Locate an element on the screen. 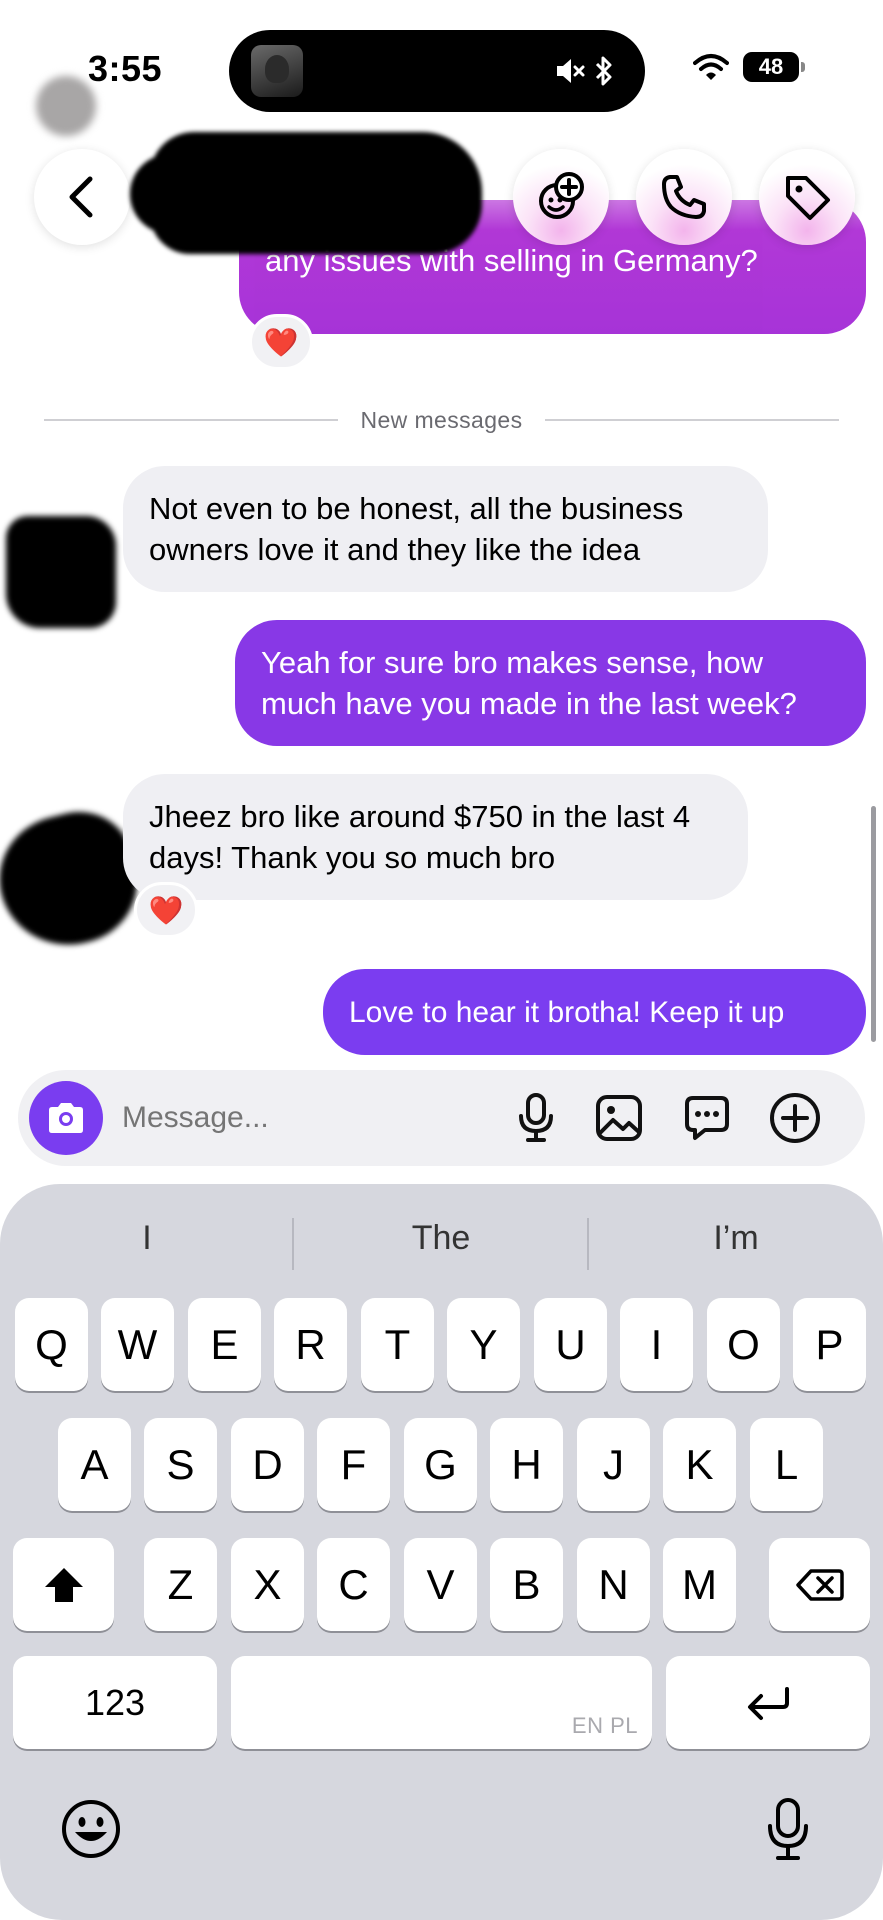 The image size is (883, 1920). numbers-key: 123 is located at coordinates (115, 1702).